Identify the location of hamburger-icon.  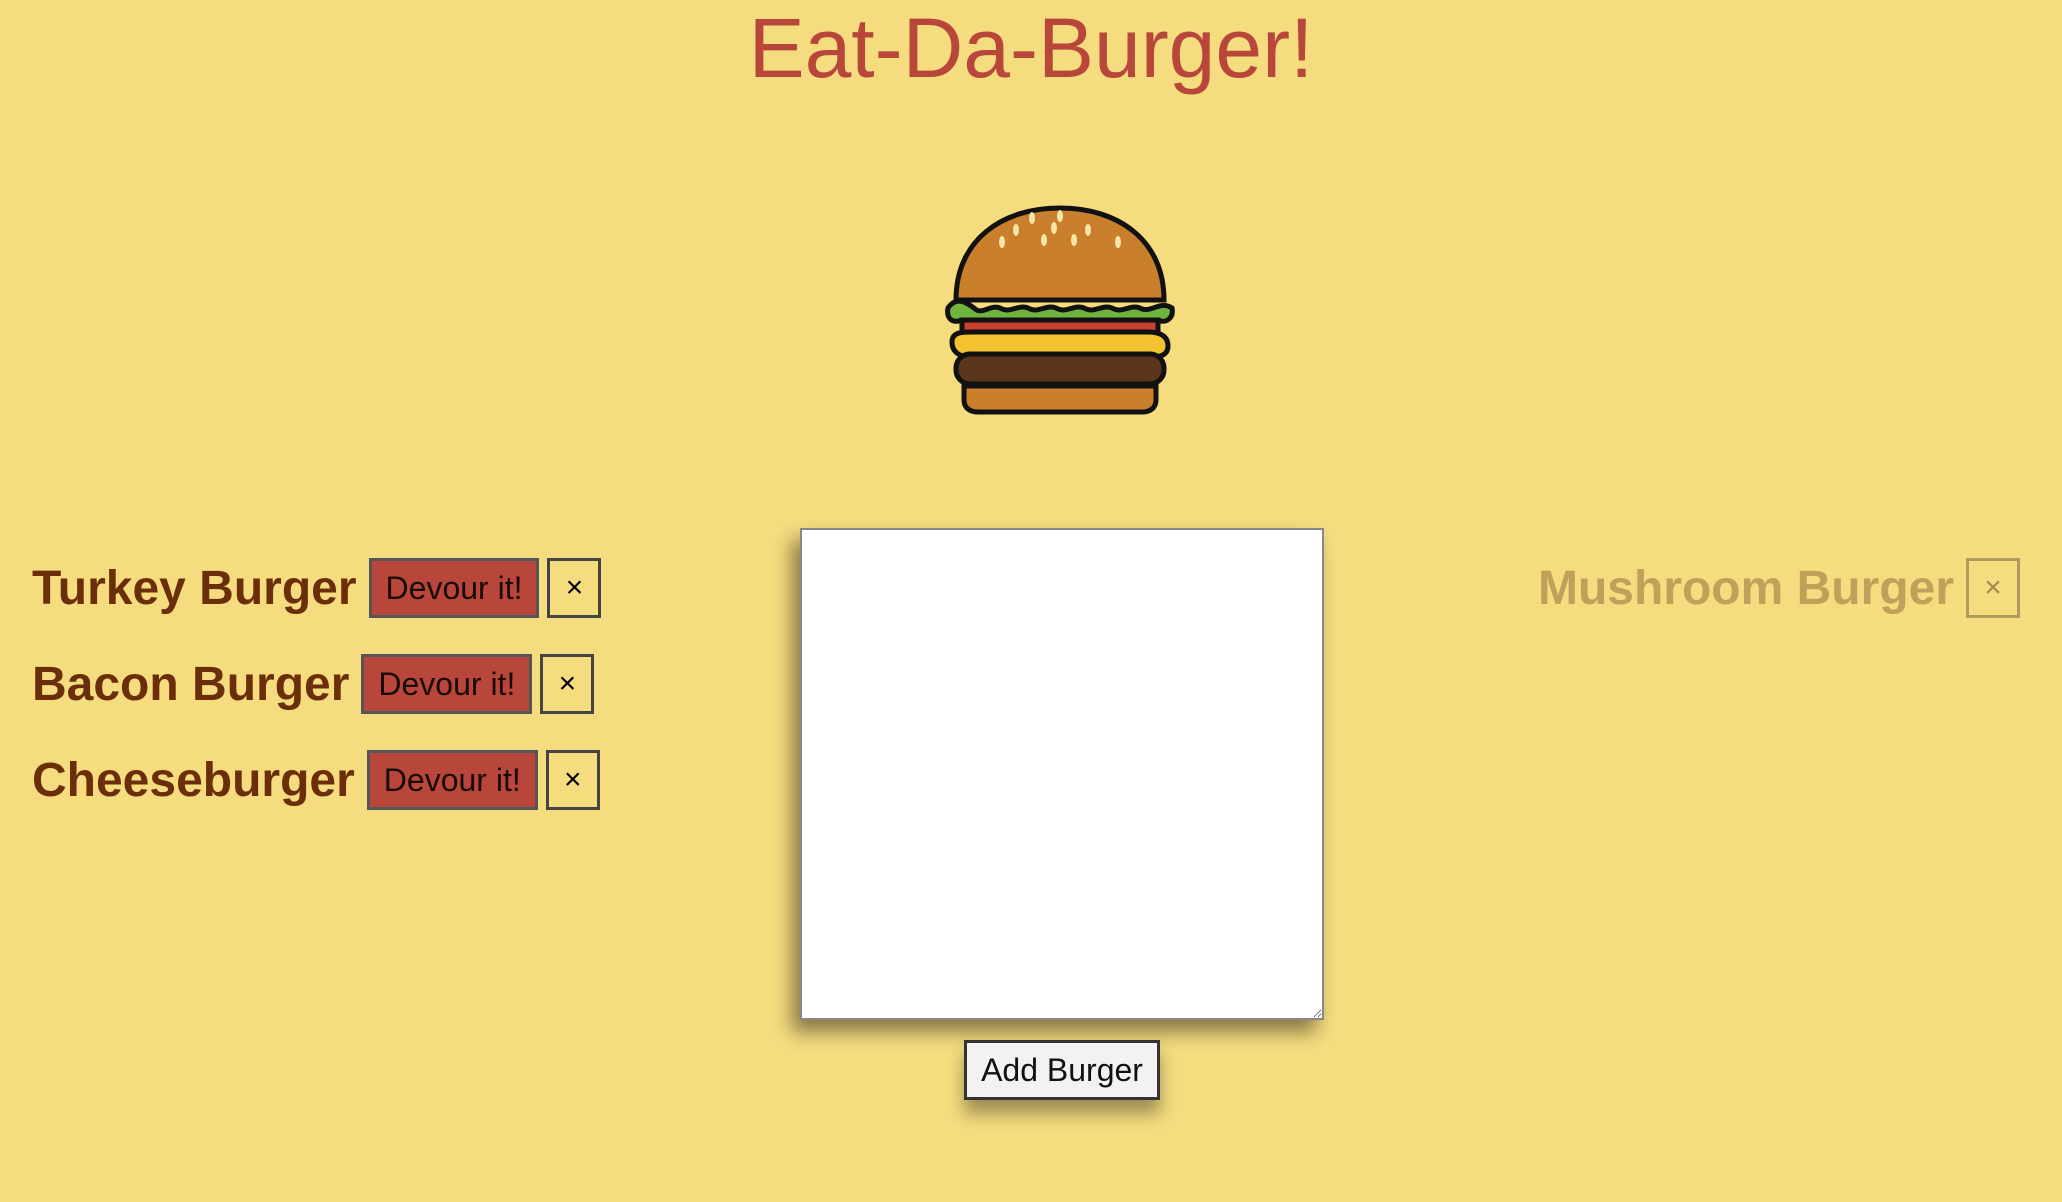
(1060, 310).